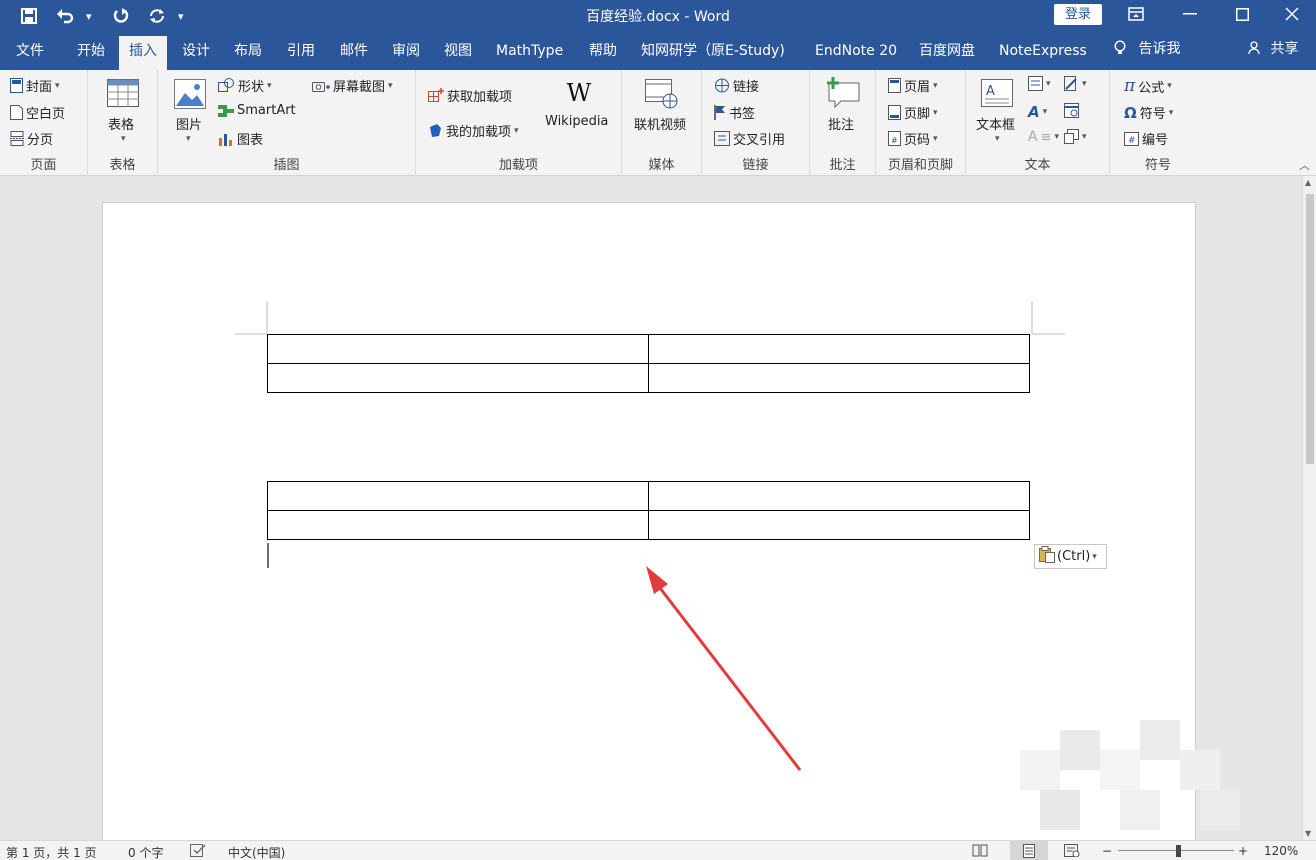 The width and height of the screenshot is (1316, 860). I want to click on chart-button: 图表, so click(240, 138).